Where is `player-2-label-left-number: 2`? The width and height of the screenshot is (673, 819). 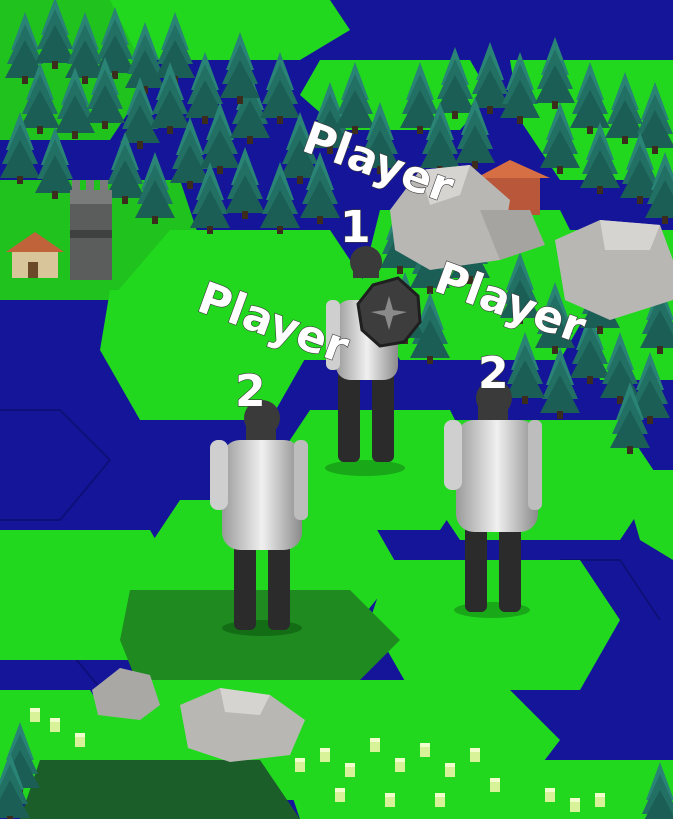 player-2-label-left-number: 2 is located at coordinates (250, 391).